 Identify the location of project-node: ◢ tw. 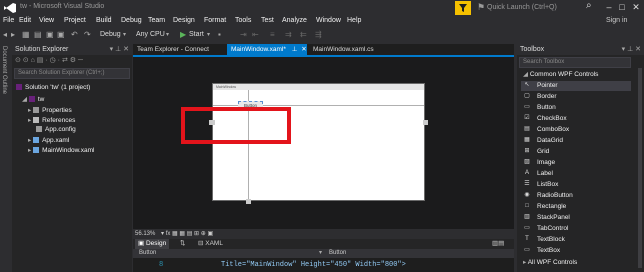
(33, 99).